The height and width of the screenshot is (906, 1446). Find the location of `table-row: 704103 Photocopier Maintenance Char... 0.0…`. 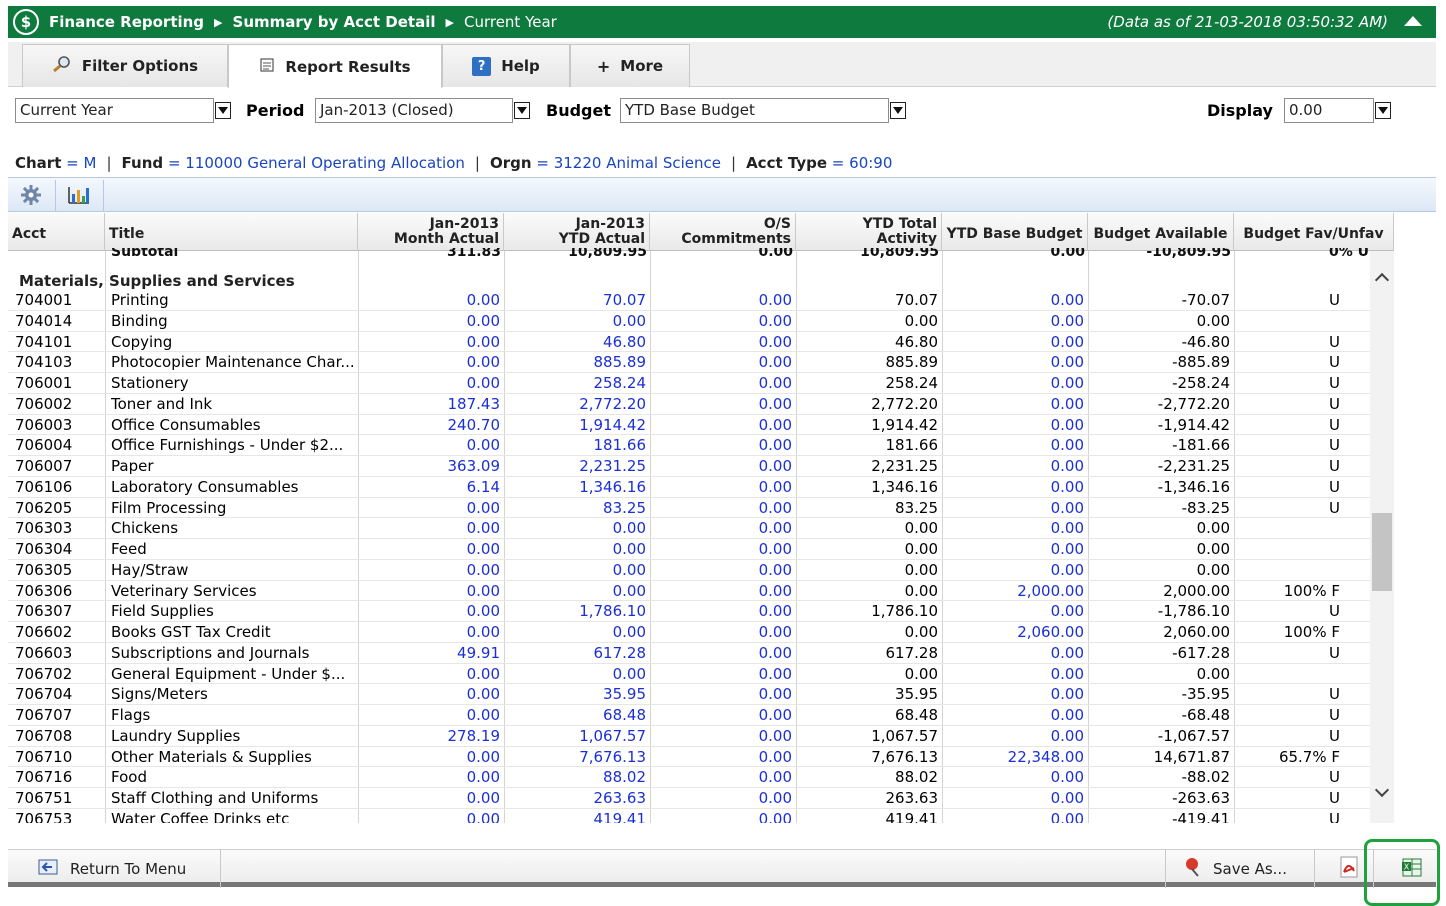

table-row: 704103 Photocopier Maintenance Char... 0.0… is located at coordinates (689, 362).